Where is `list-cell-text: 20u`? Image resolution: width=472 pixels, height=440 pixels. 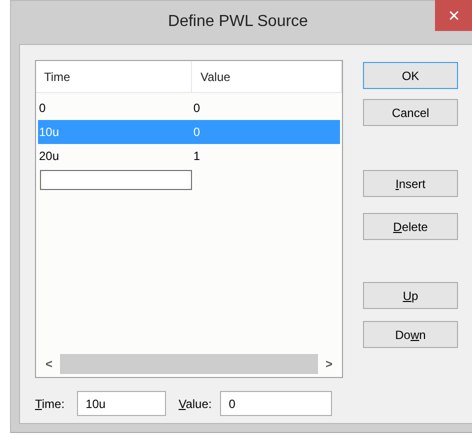 list-cell-text: 20u is located at coordinates (49, 156).